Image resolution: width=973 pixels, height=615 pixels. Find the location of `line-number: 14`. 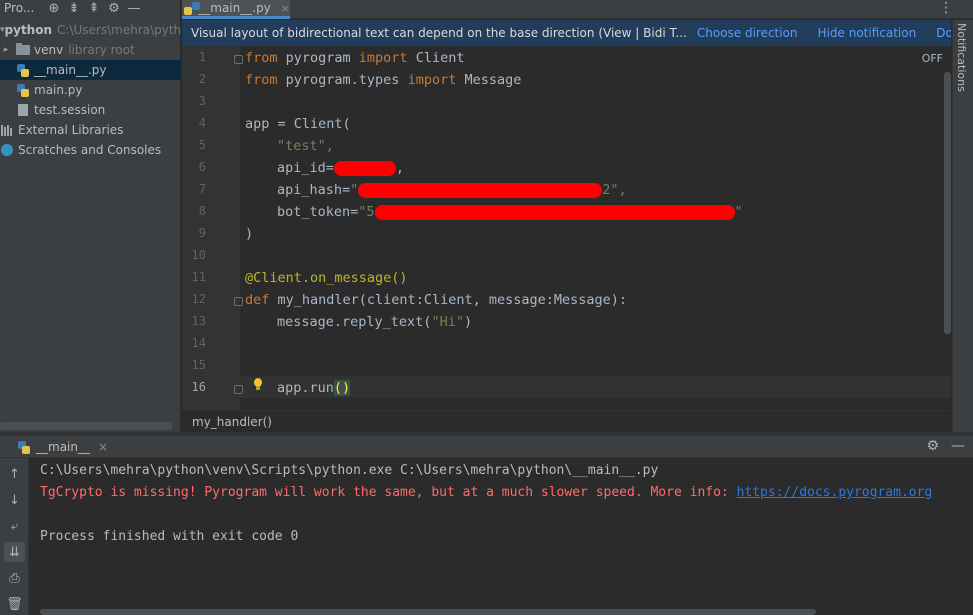

line-number: 14 is located at coordinates (198, 343).